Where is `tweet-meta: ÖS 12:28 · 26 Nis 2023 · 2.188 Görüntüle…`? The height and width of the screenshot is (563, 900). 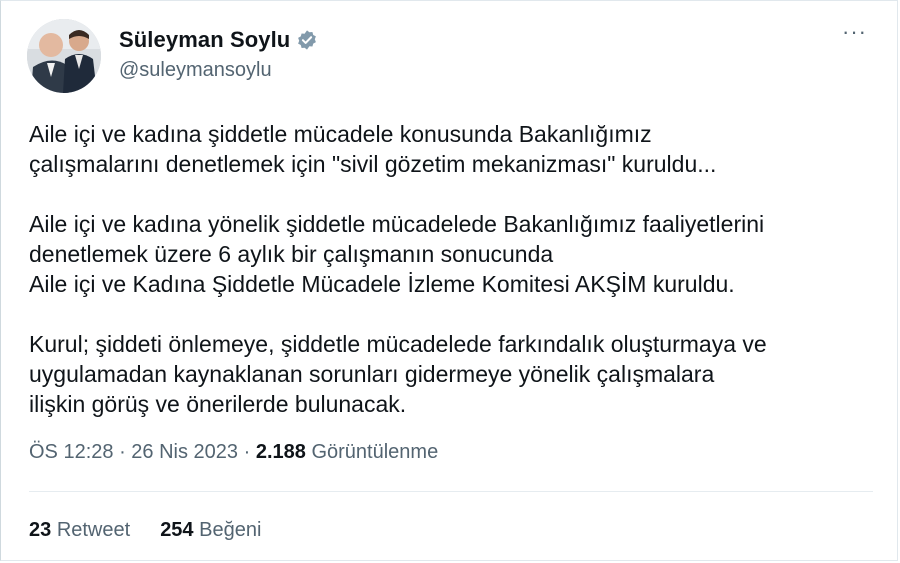 tweet-meta: ÖS 12:28 · 26 Nis 2023 · 2.188 Görüntüle… is located at coordinates (233, 452).